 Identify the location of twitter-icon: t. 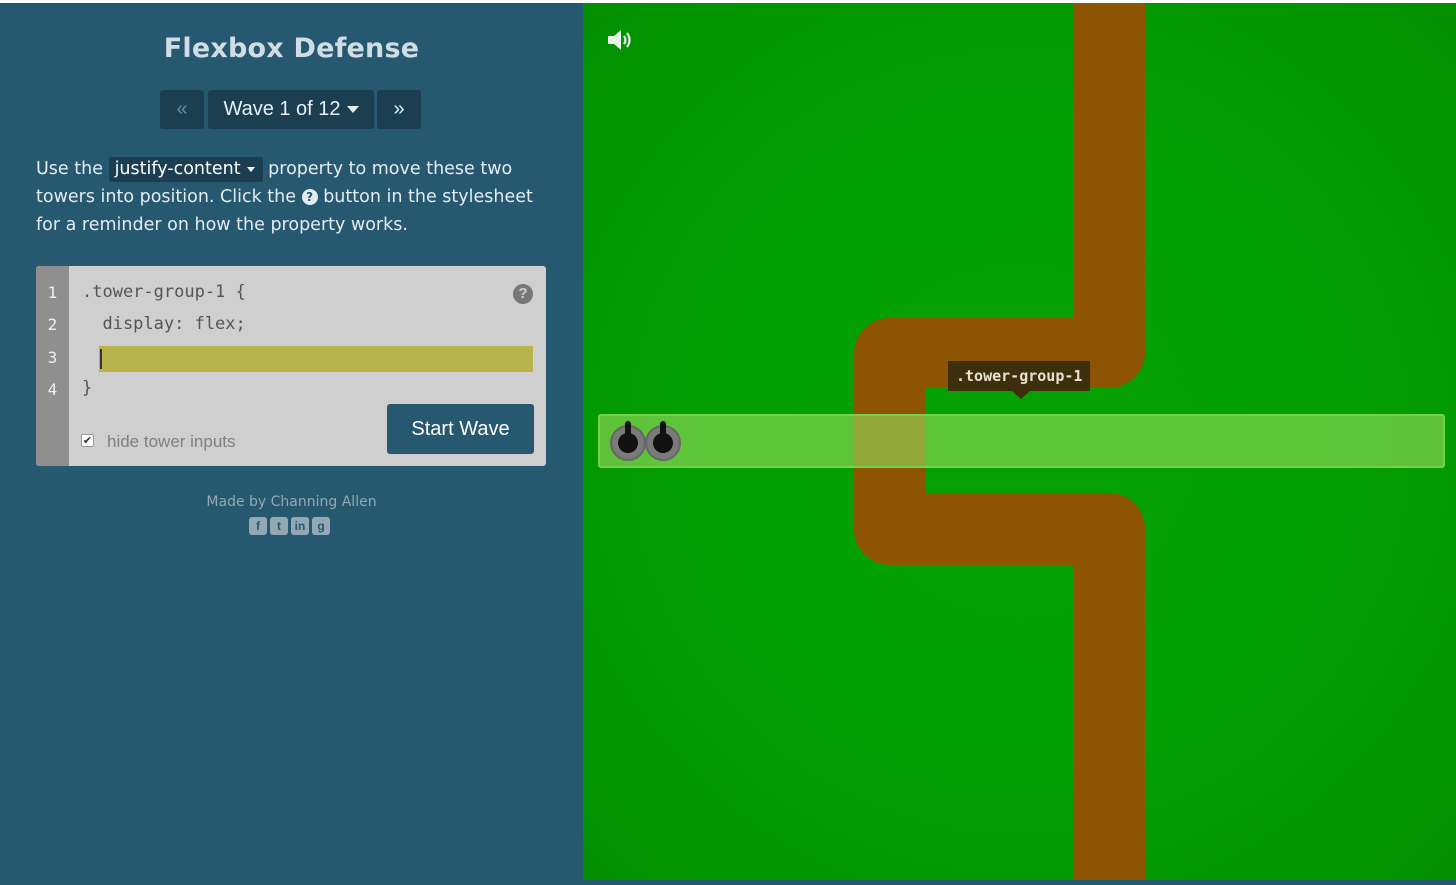
(279, 526).